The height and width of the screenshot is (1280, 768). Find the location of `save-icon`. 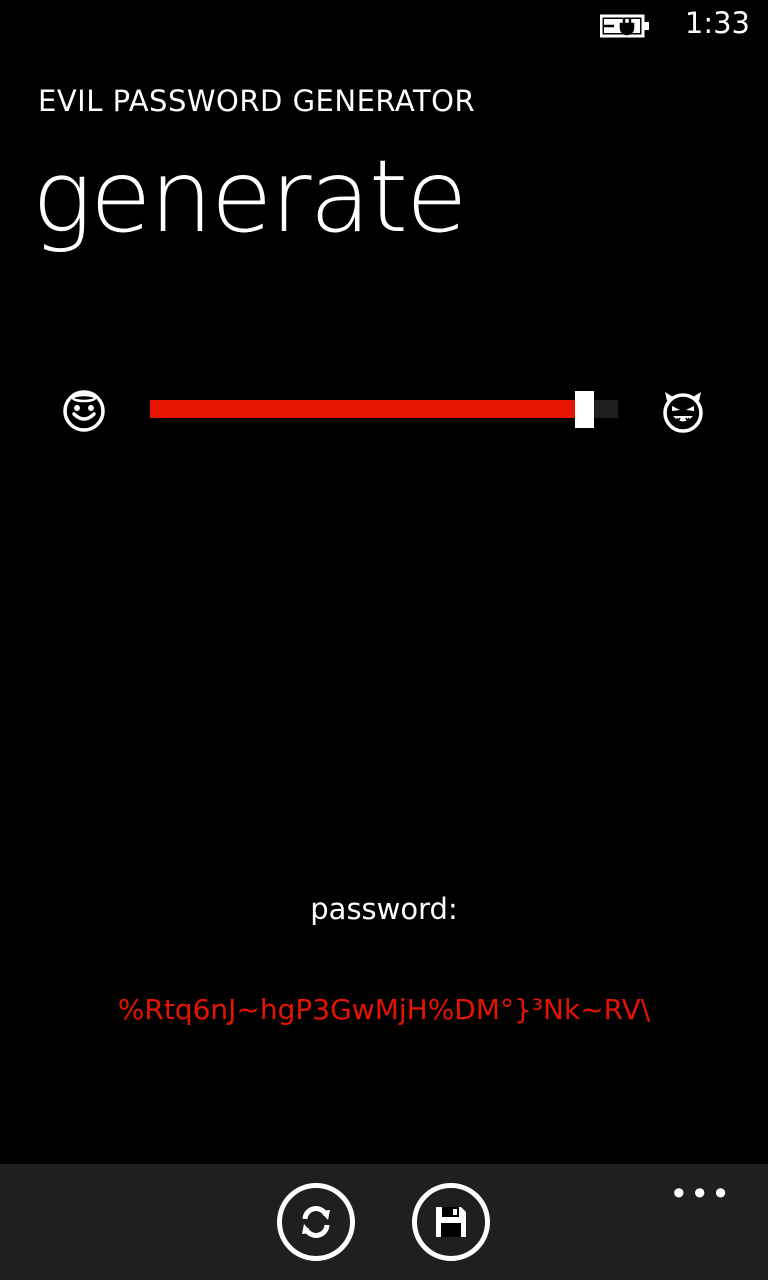

save-icon is located at coordinates (451, 1222).